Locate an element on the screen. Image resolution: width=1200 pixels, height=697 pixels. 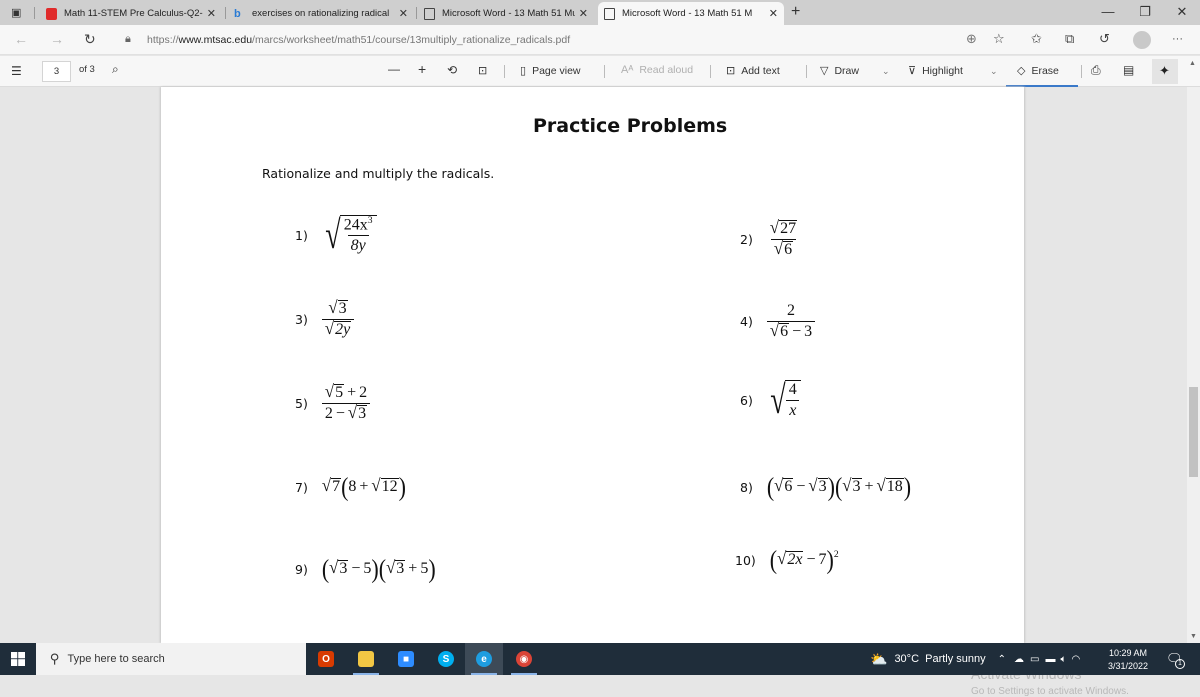
refresh-icon: ↻ is located at coordinates (90, 39).